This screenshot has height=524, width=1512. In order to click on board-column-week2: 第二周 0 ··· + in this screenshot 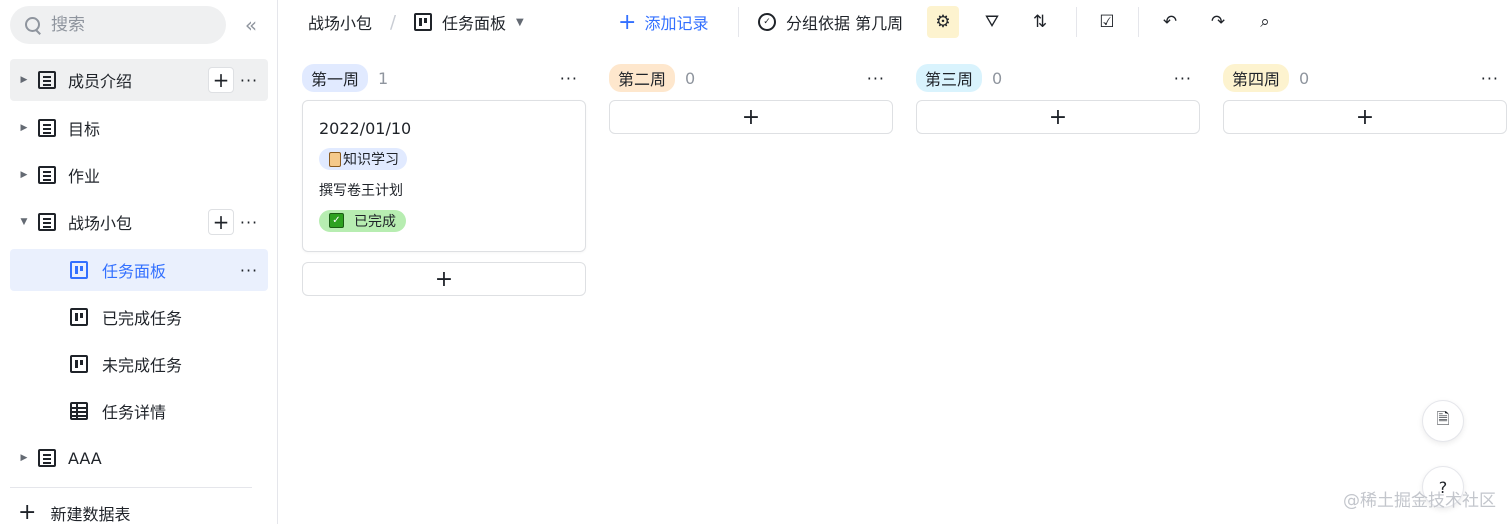, I will do `click(751, 95)`.